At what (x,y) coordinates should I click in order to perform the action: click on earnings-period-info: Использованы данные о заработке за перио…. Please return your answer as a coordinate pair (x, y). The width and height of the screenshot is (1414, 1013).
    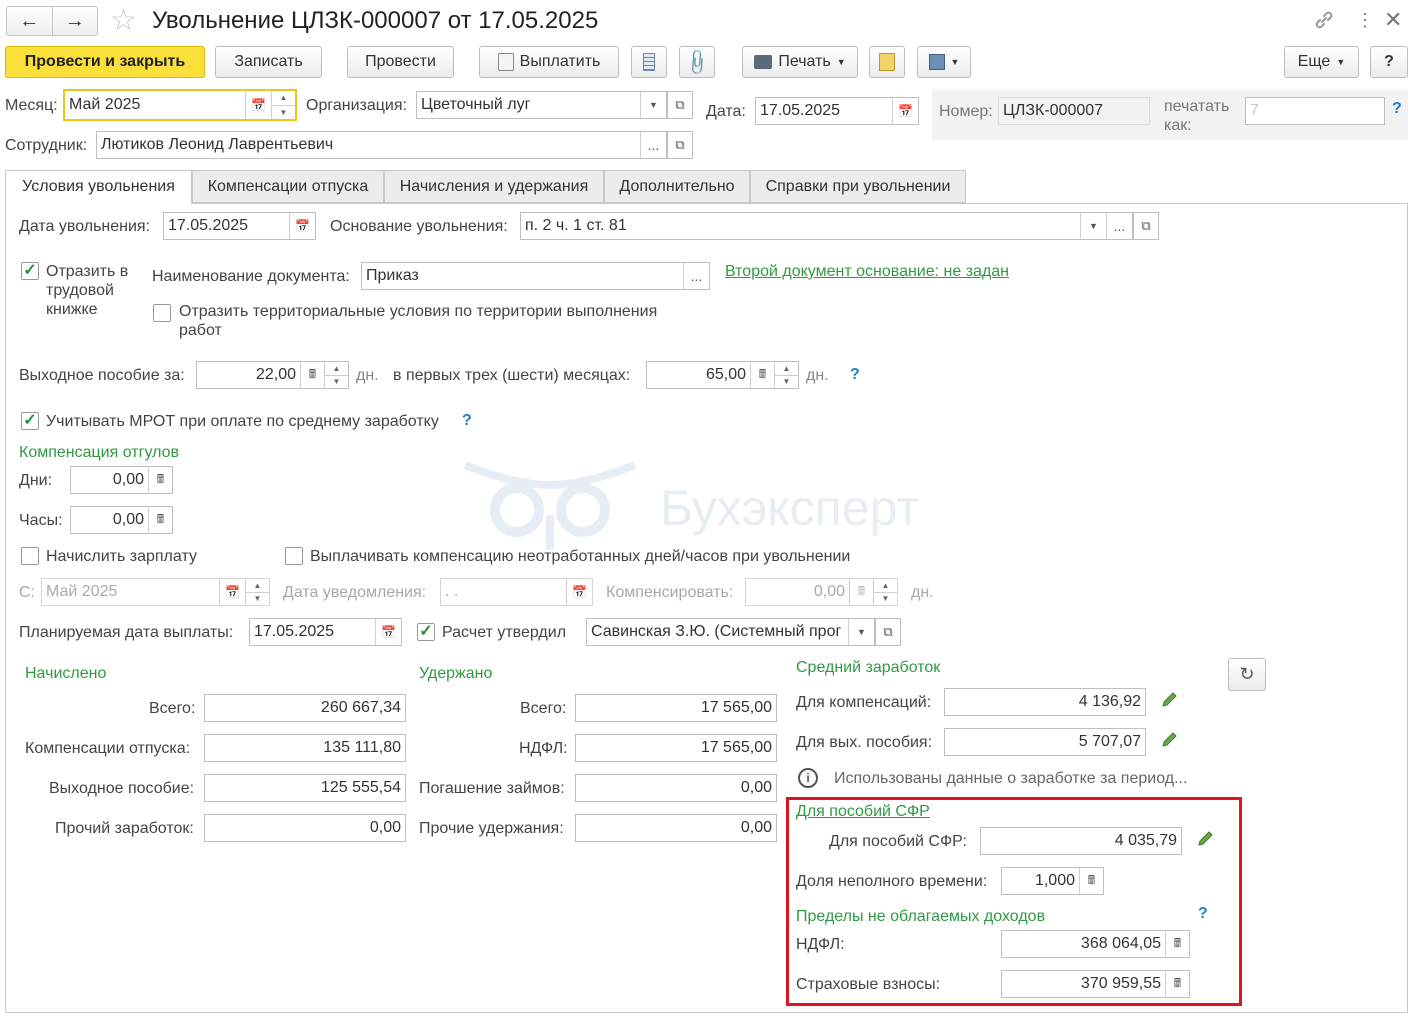
    Looking at the image, I should click on (1010, 779).